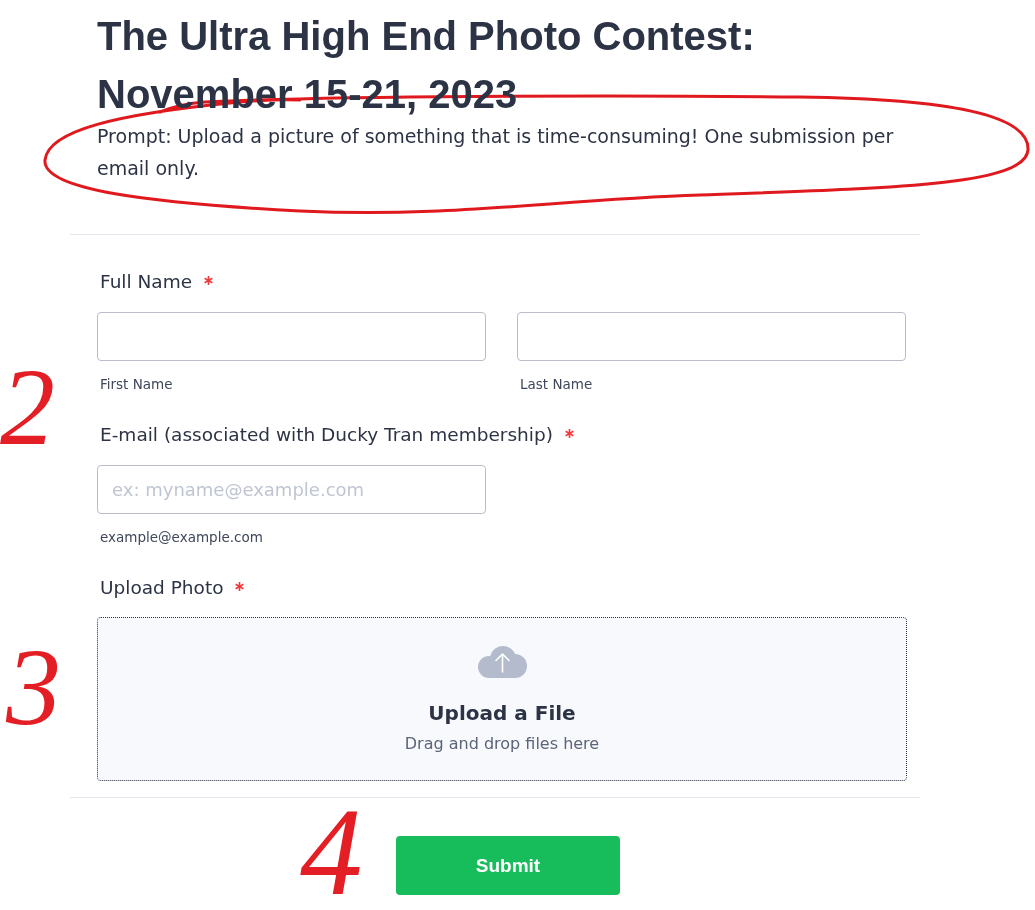 This screenshot has width=1035, height=910. Describe the element at coordinates (502, 744) in the screenshot. I see `upload-hint: Drag and drop files here` at that location.